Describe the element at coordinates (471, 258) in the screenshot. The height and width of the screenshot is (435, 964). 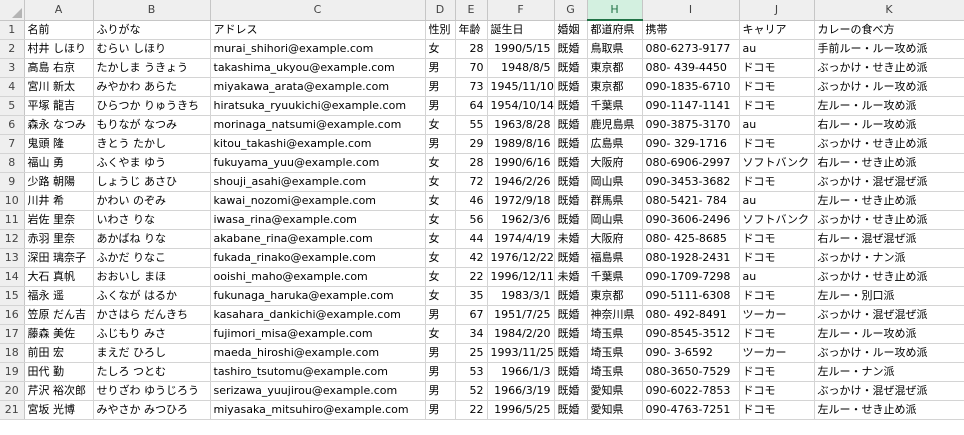
I see `table-cell: 42` at that location.